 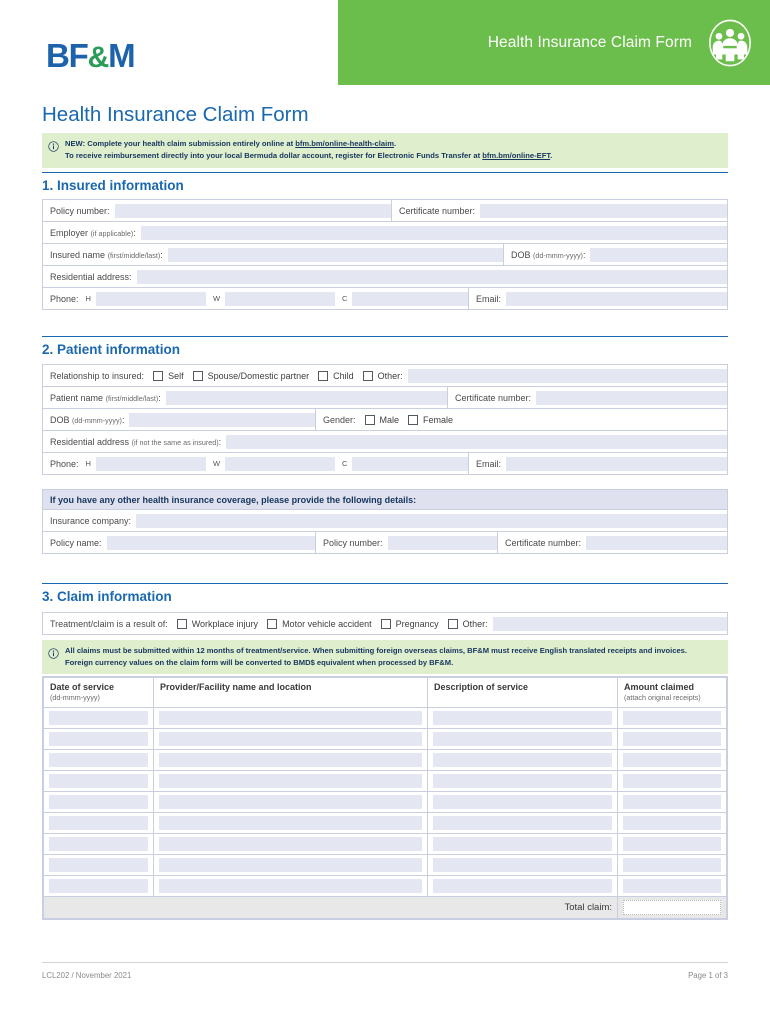 I want to click on insured-name-input, so click(x=335, y=254).